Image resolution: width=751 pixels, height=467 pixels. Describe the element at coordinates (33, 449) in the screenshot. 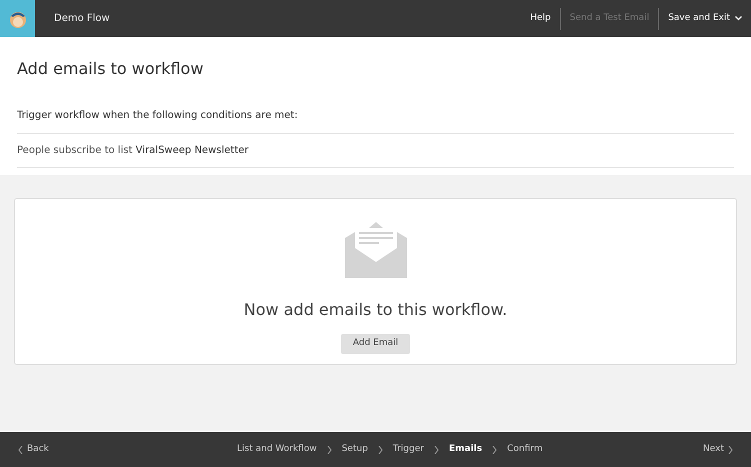

I see `back-link: Back` at that location.